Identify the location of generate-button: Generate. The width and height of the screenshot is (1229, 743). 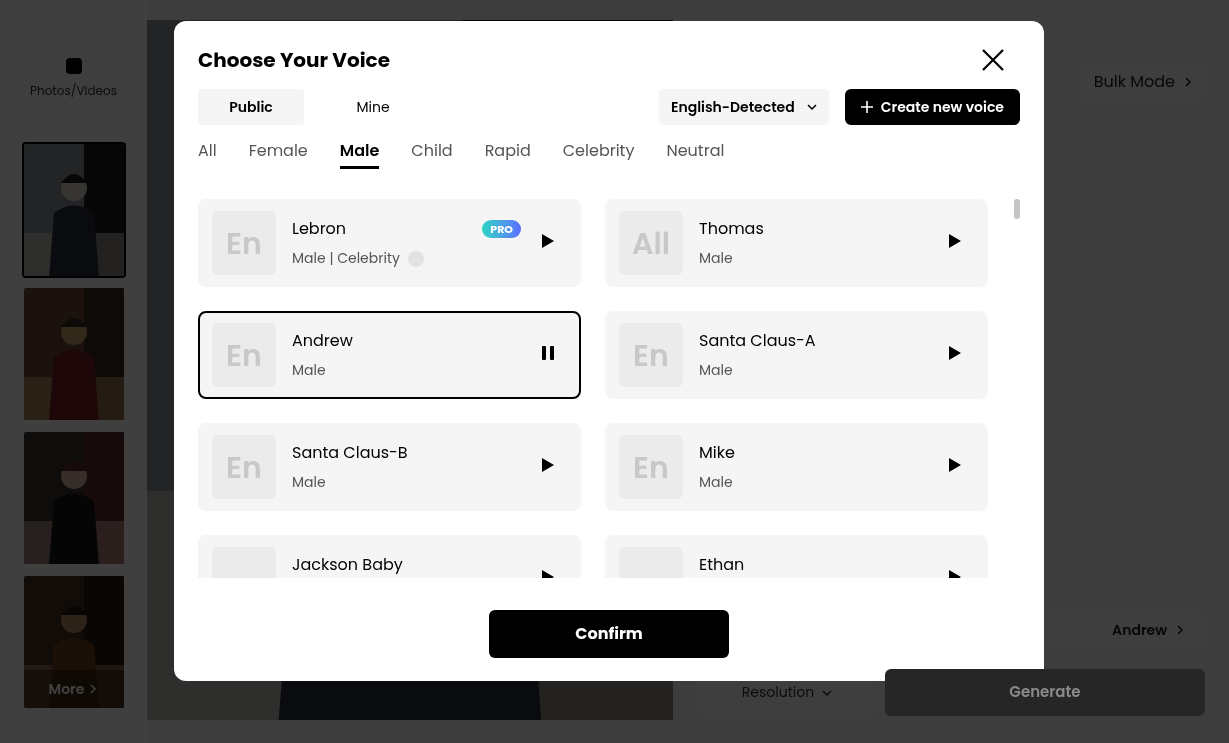
(1045, 692).